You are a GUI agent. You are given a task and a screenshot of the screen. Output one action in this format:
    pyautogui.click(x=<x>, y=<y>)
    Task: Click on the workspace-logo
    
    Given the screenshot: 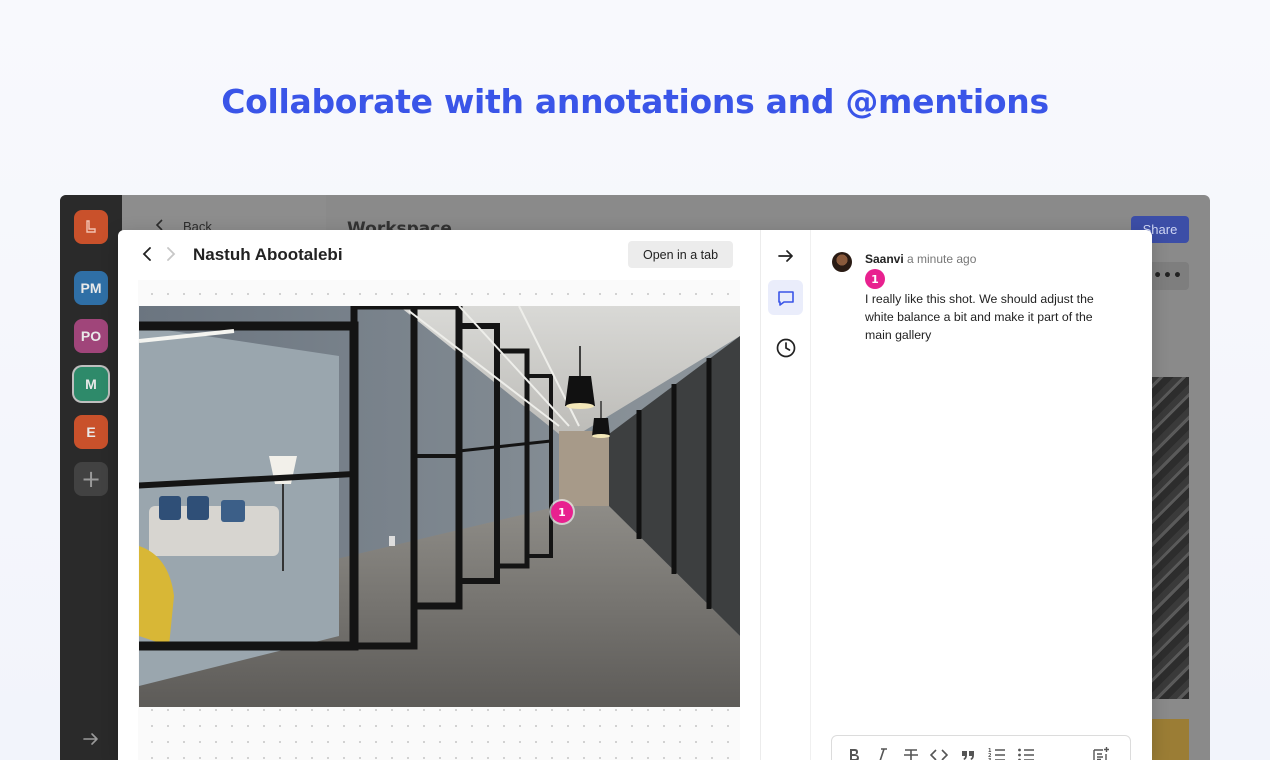 What is the action you would take?
    pyautogui.click(x=91, y=227)
    